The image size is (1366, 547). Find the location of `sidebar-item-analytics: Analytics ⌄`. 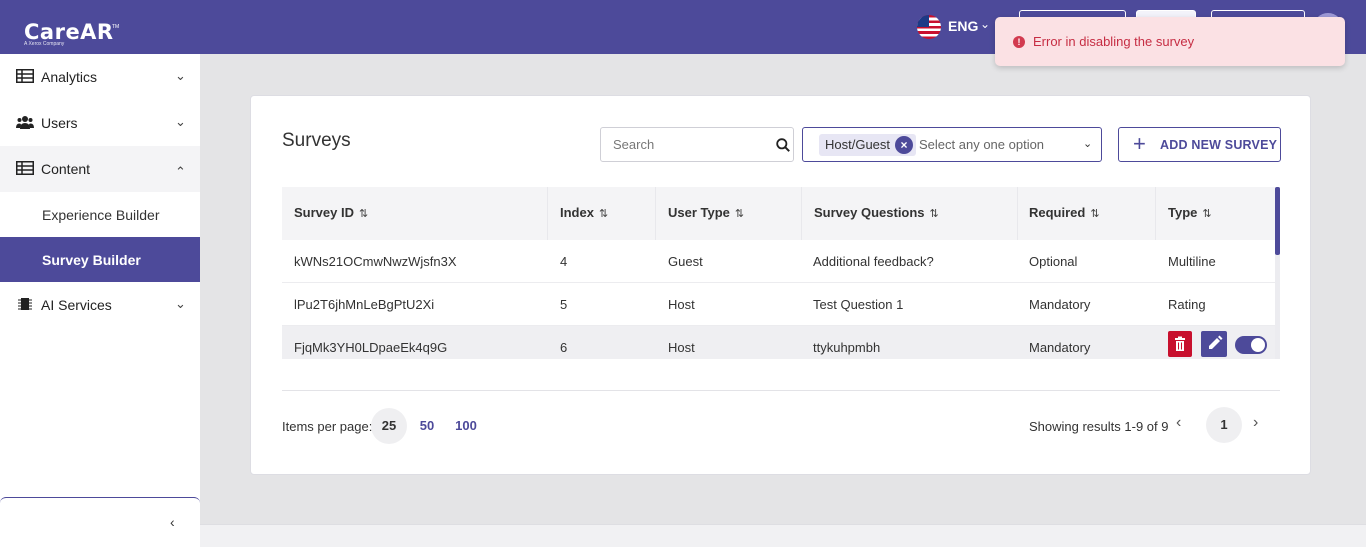

sidebar-item-analytics: Analytics ⌄ is located at coordinates (100, 77).